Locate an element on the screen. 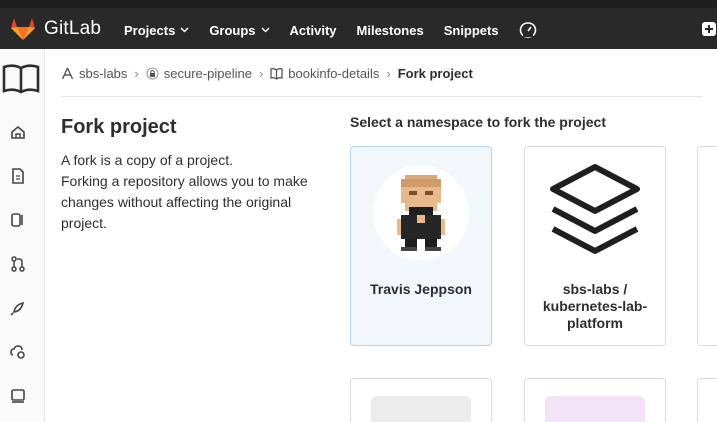 The image size is (717, 422). gitlab-home-link: GitLab is located at coordinates (55, 29).